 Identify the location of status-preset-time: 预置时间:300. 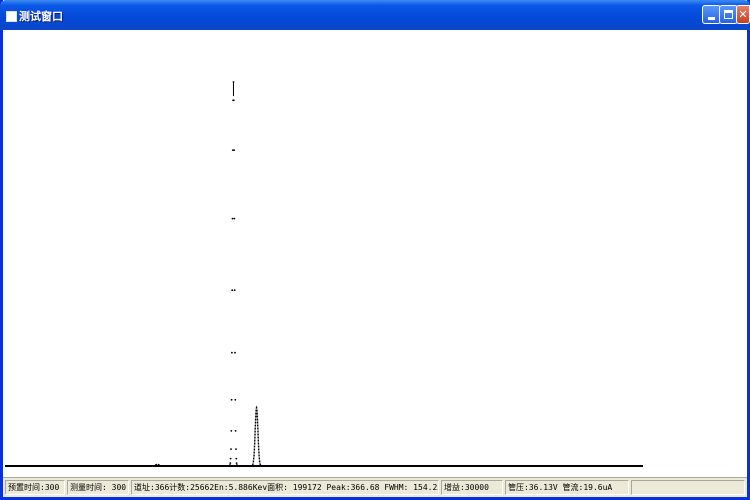
(35, 487).